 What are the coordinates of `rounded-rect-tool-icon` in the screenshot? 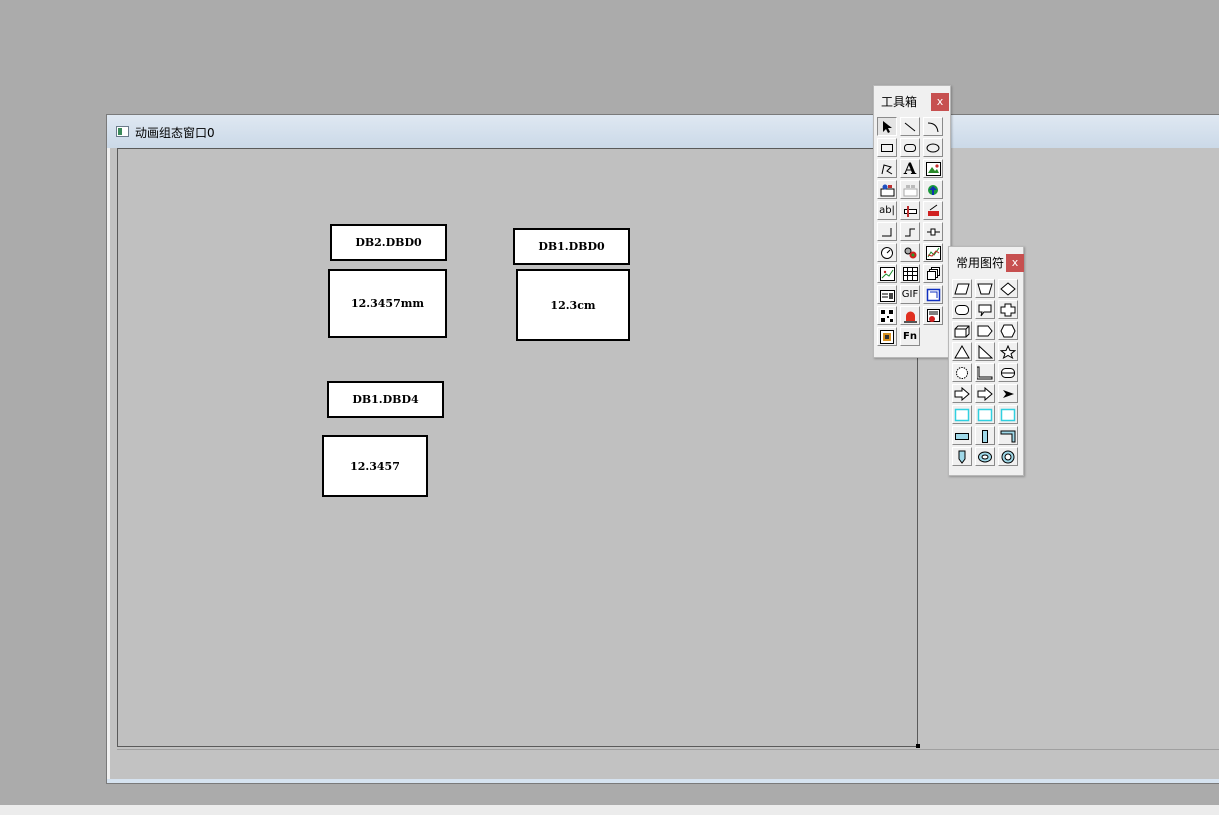 It's located at (910, 147).